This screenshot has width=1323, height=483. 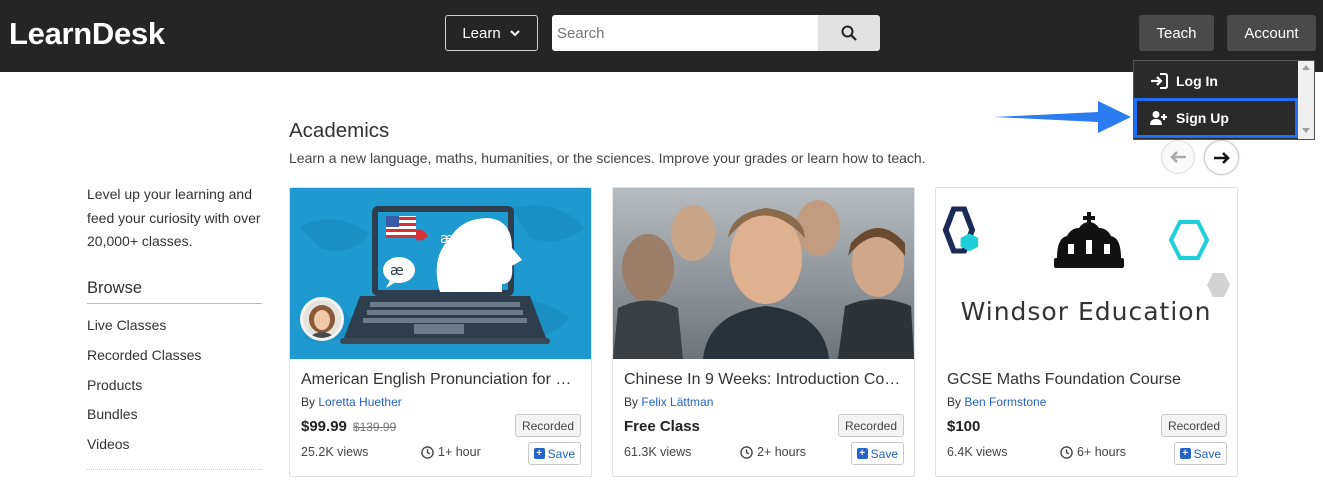 I want to click on price-value: $100, so click(x=964, y=426).